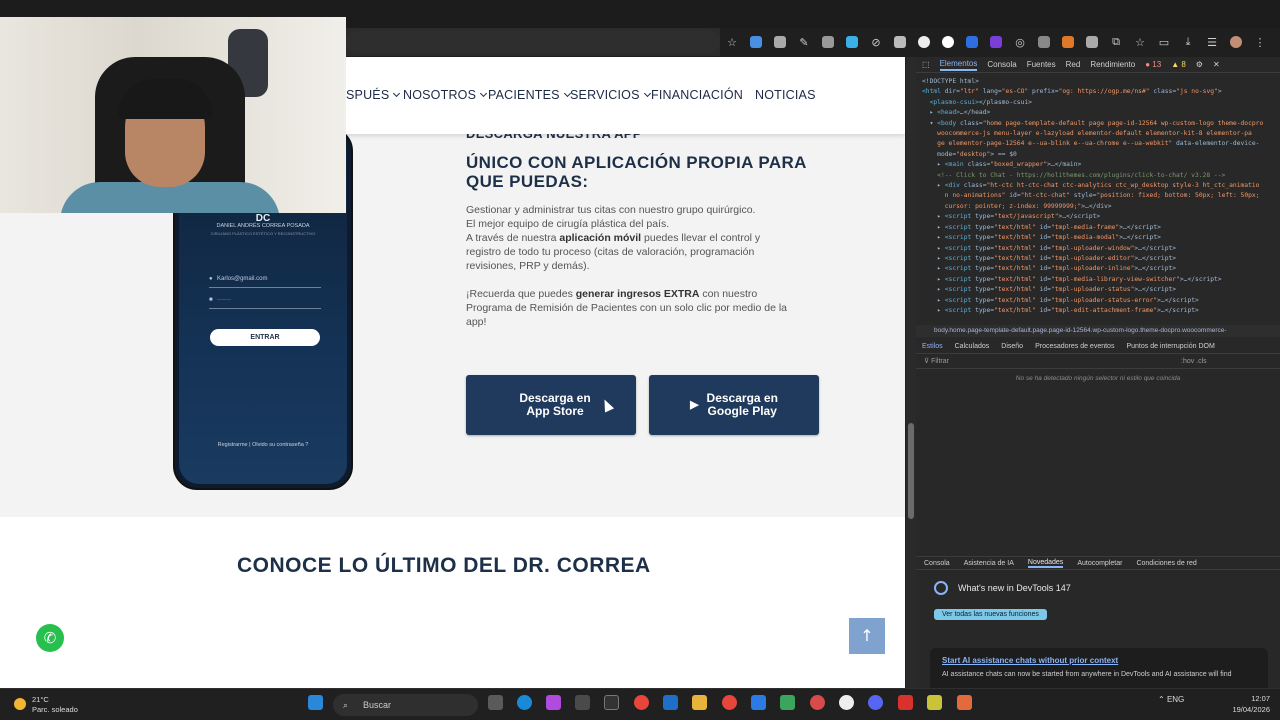 The width and height of the screenshot is (1280, 720). Describe the element at coordinates (911, 471) in the screenshot. I see `scrollbar-thumb` at that location.